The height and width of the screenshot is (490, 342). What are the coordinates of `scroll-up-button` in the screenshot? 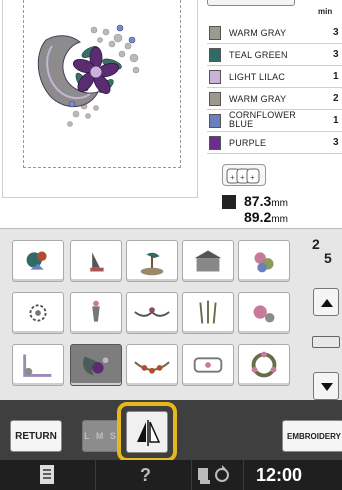 It's located at (326, 302).